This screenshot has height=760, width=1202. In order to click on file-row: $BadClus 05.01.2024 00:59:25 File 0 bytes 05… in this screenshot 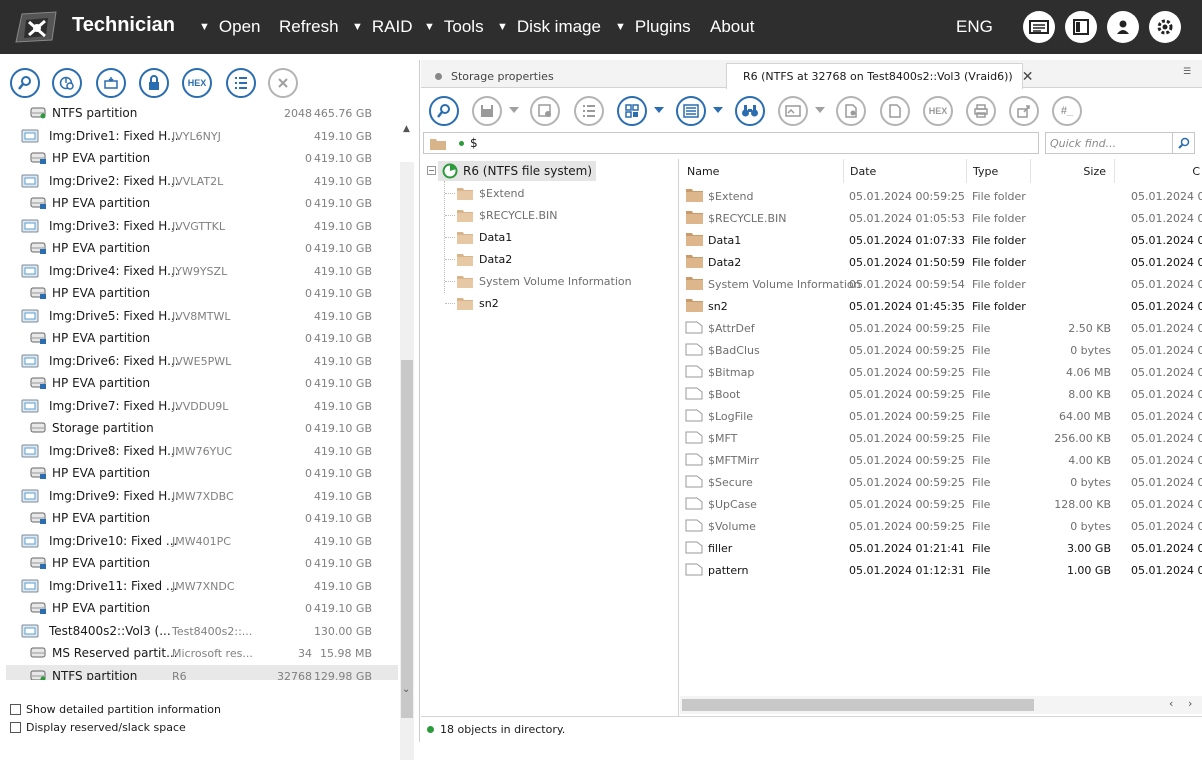, I will do `click(941, 350)`.